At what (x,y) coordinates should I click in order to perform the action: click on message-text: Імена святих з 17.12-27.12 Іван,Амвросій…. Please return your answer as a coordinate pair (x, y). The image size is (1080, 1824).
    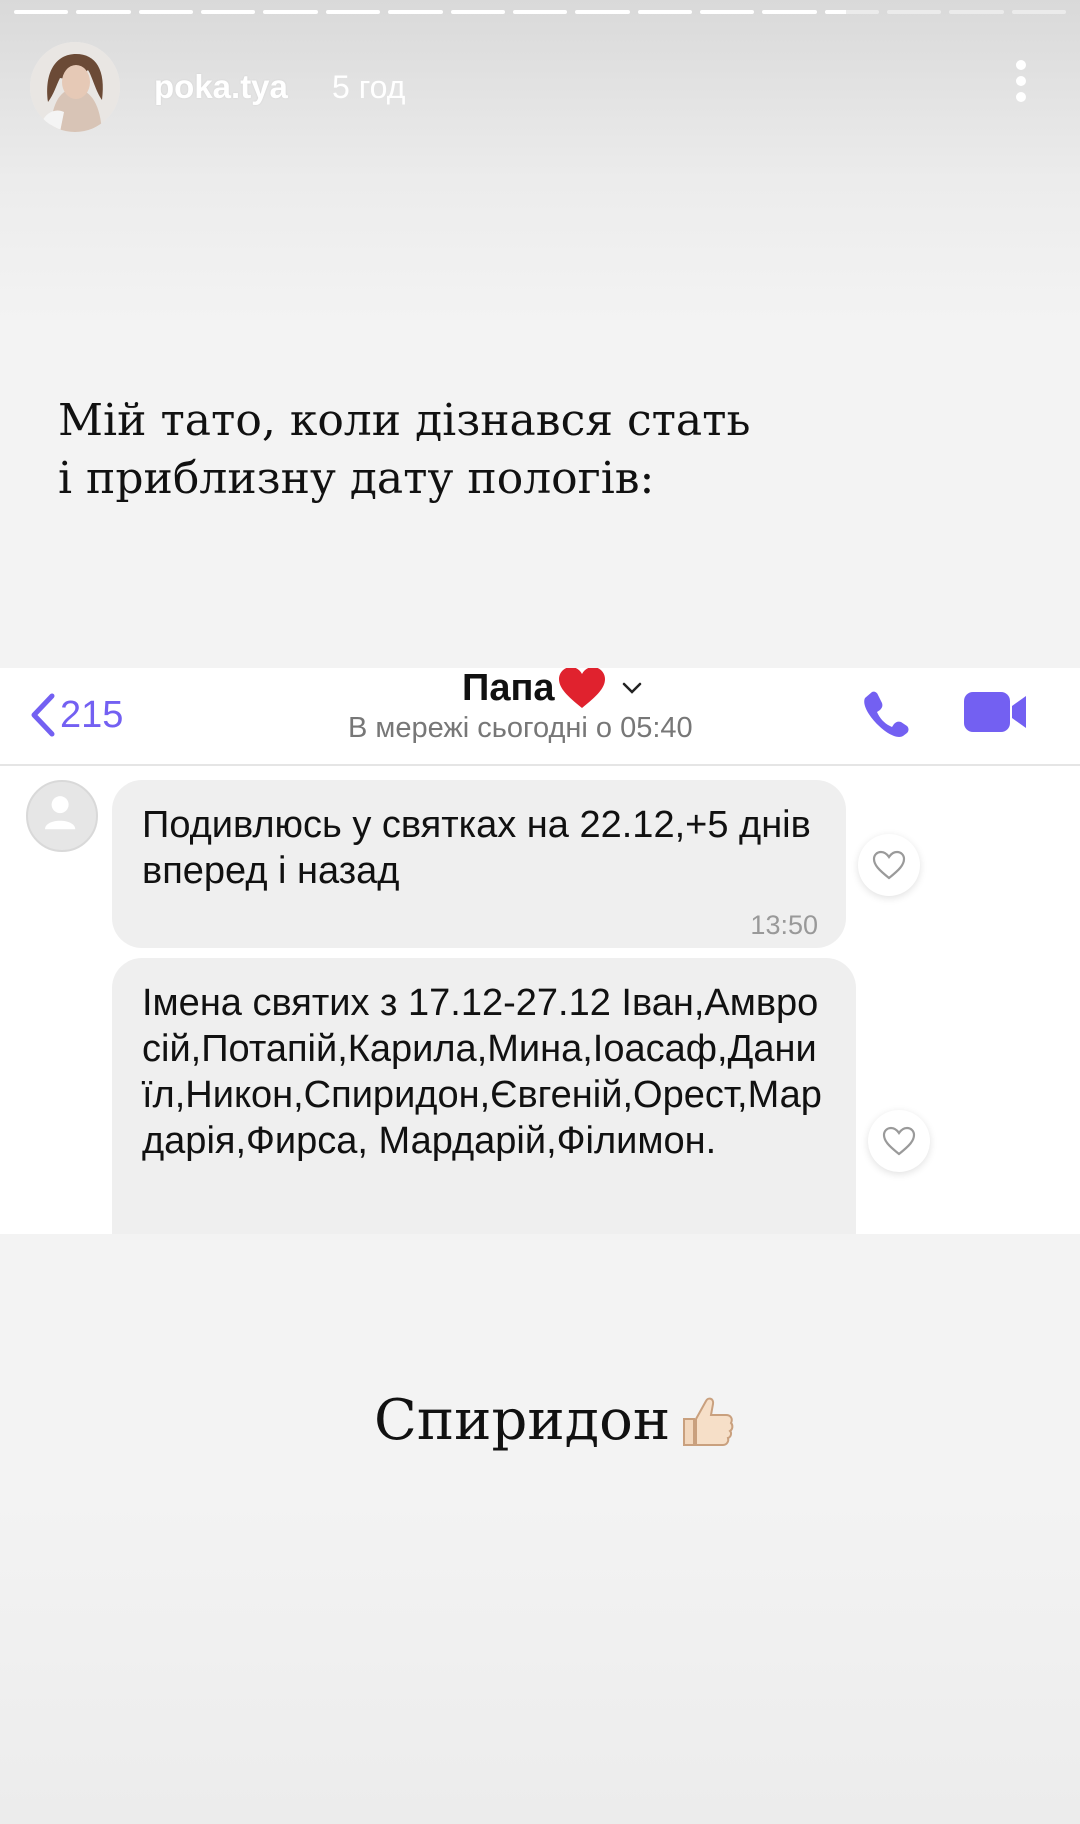
    Looking at the image, I should click on (482, 1072).